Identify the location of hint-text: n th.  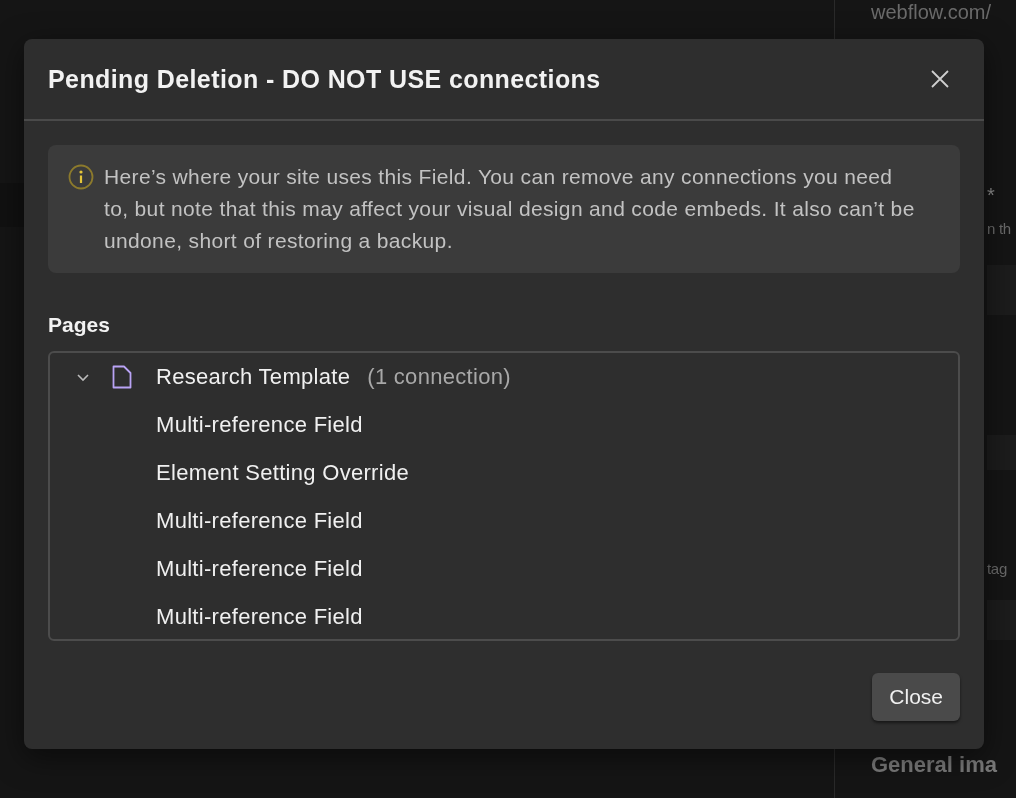
(999, 229).